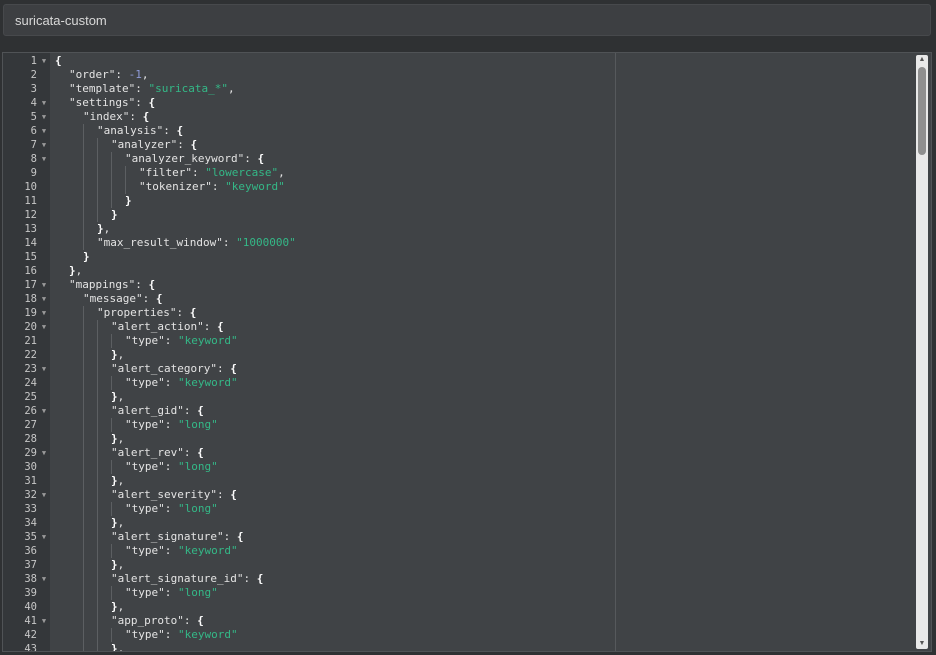 The width and height of the screenshot is (936, 655). I want to click on code-line: 32 ▼ "alert_severity": {, so click(467, 495).